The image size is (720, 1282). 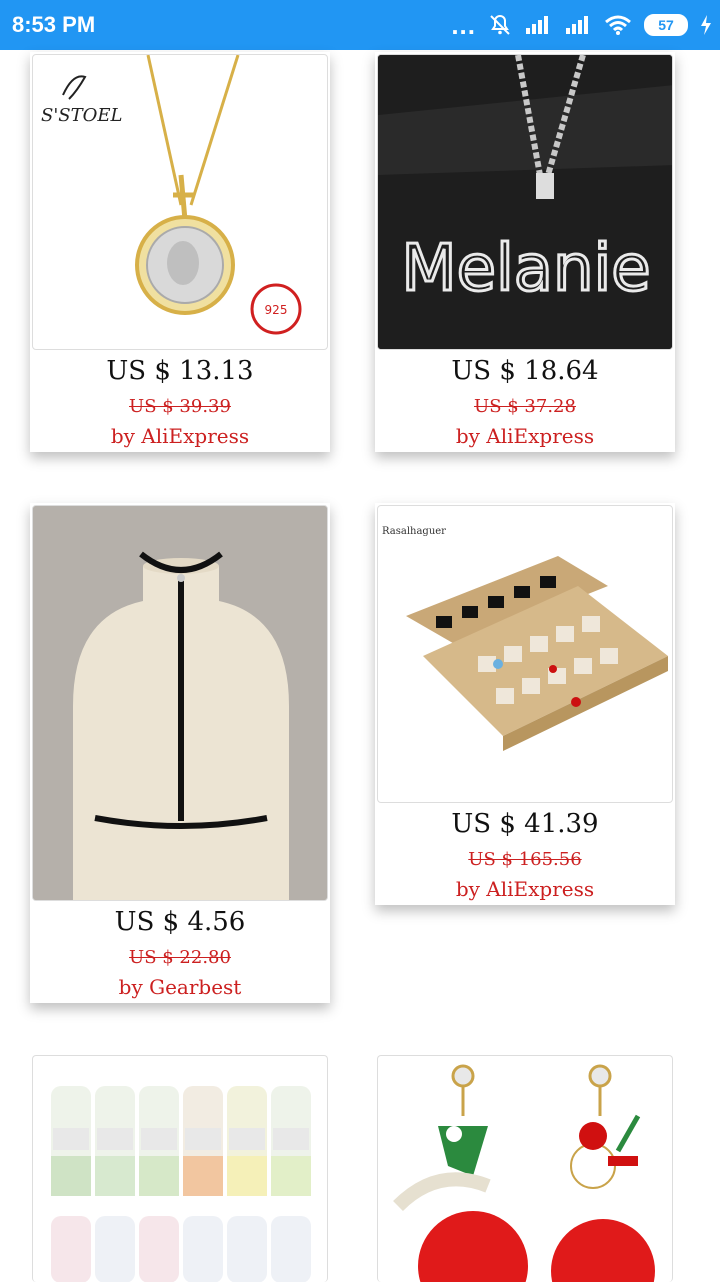 I want to click on product-original-price: US $ 22.80, so click(x=180, y=957).